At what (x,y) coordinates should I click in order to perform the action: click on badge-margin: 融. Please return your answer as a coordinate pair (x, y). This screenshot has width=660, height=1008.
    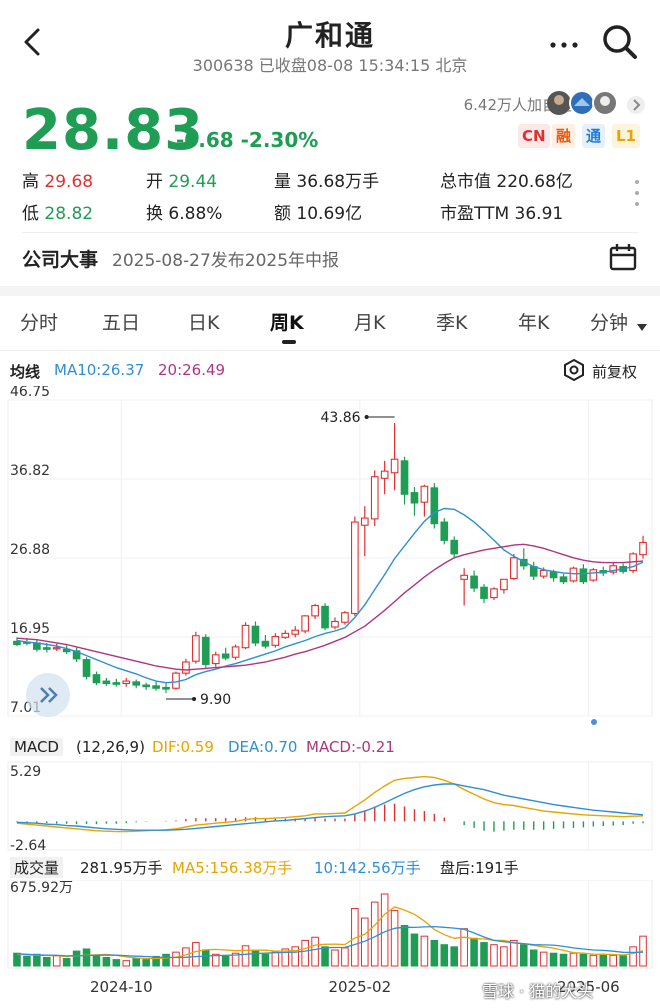
    Looking at the image, I should click on (564, 136).